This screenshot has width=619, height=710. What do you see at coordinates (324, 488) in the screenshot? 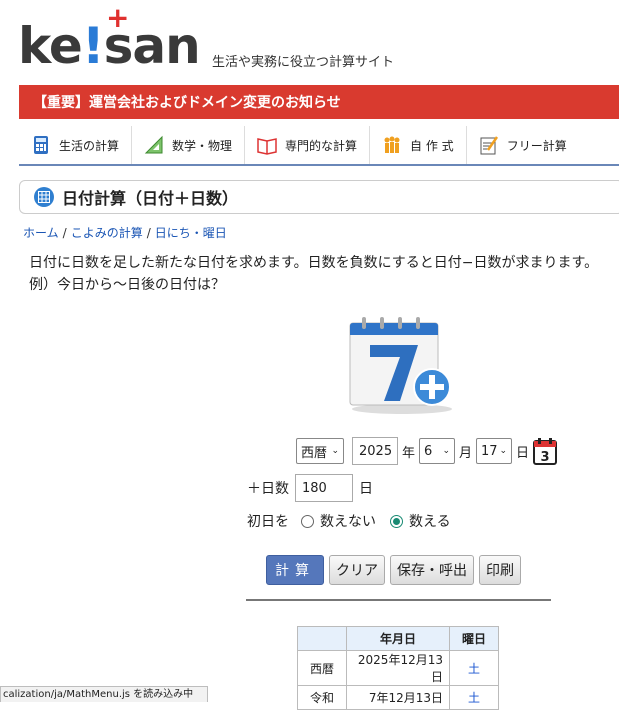
I see `days-input: 180` at bounding box center [324, 488].